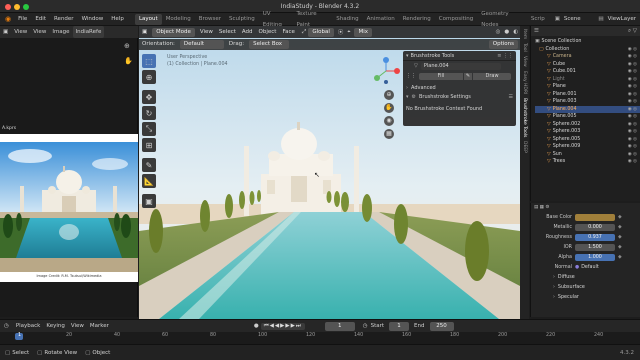  Describe the element at coordinates (149, 129) in the screenshot. I see `scale-tool-icon: ⤡` at that location.